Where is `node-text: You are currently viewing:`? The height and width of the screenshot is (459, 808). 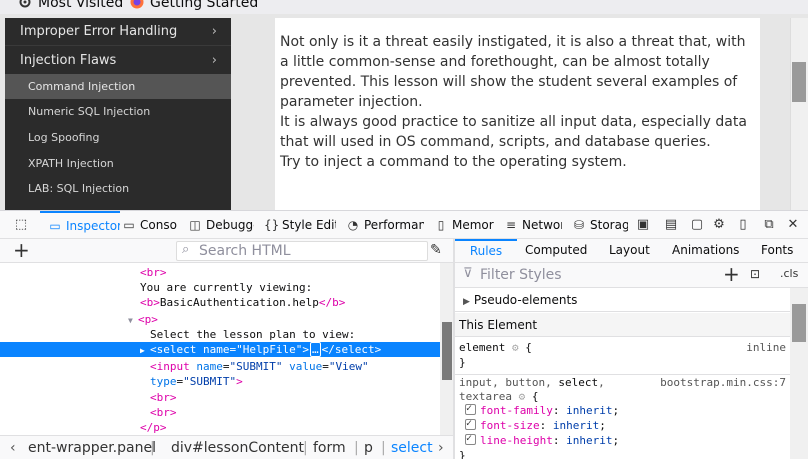 node-text: You are currently viewing: is located at coordinates (226, 287).